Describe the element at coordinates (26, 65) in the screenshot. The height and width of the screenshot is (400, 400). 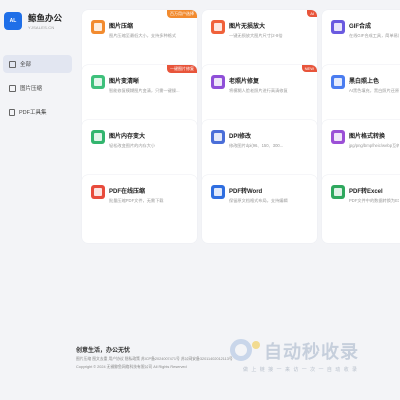
I see `sidebar-item-label: 全部` at that location.